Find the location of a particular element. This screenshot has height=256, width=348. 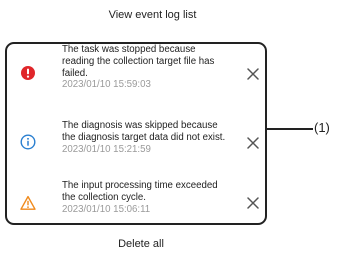

log-timestamp: 2023/01/10 15:59:03 is located at coordinates (106, 85).